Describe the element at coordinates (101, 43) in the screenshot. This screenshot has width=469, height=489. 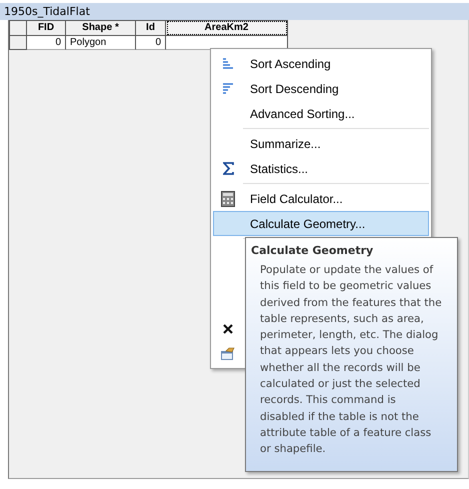
I see `table-cell: Polygon` at that location.